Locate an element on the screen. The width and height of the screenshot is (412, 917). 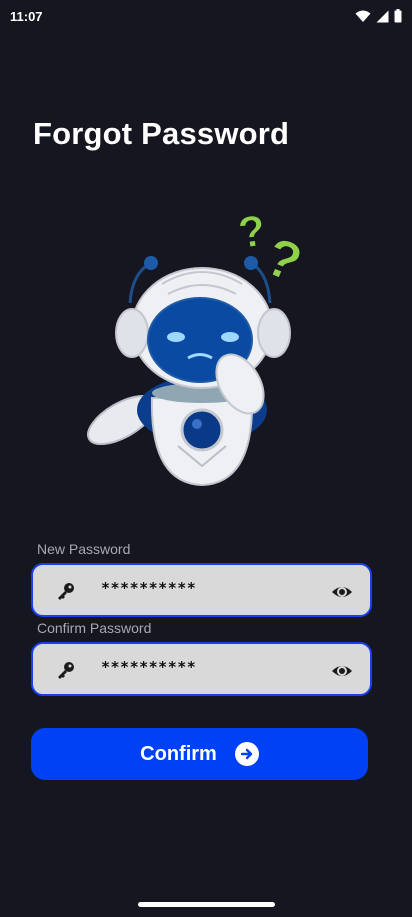
confirm-button-label: Confirm is located at coordinates (178, 753).